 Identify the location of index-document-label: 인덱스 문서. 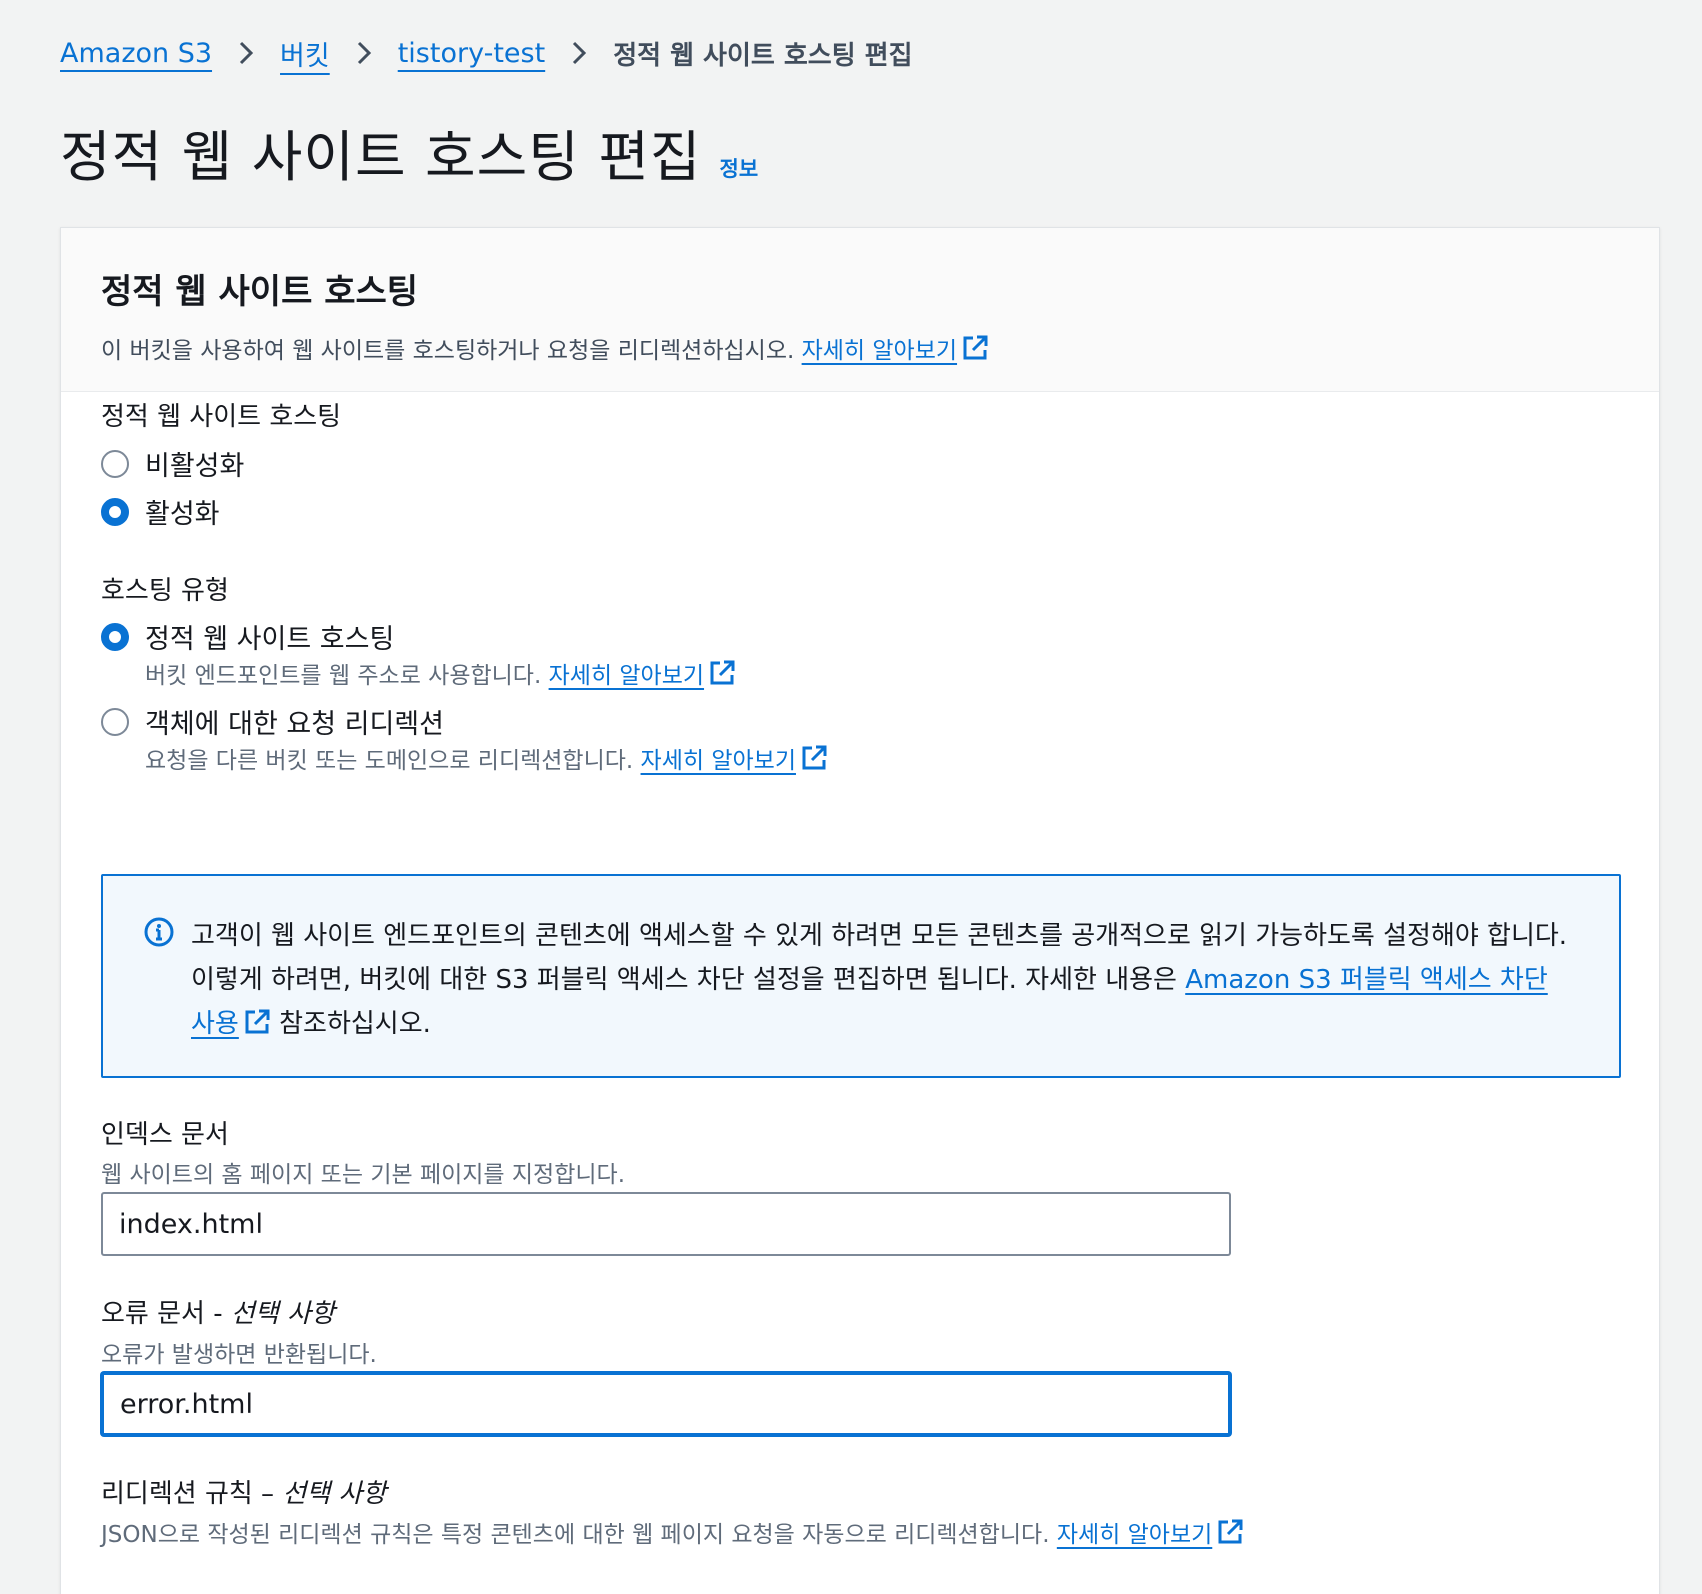
(165, 1135).